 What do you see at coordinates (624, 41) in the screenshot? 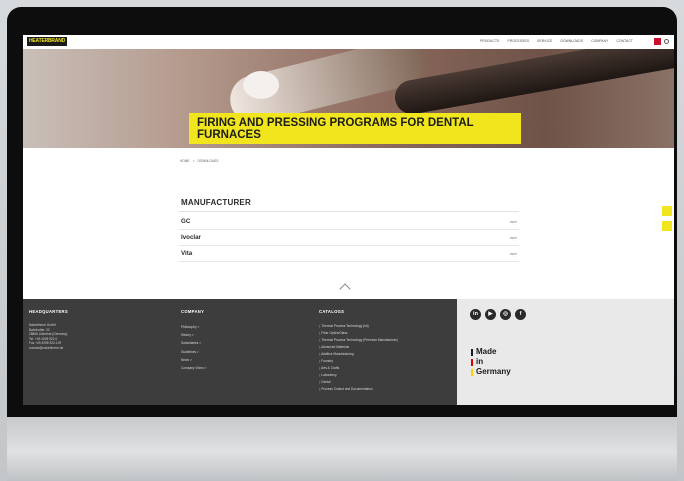
I see `nav-item-contact: CONTACT` at bounding box center [624, 41].